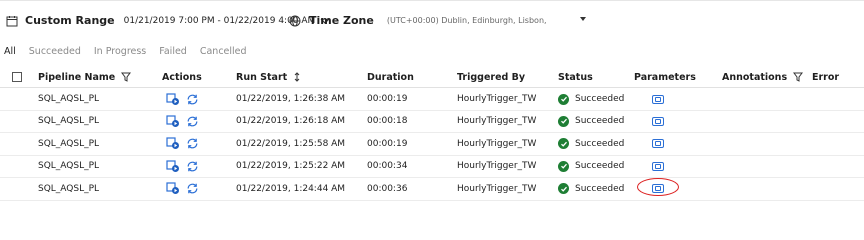 The height and width of the screenshot is (240, 864). I want to click on sort-icon, so click(297, 77).